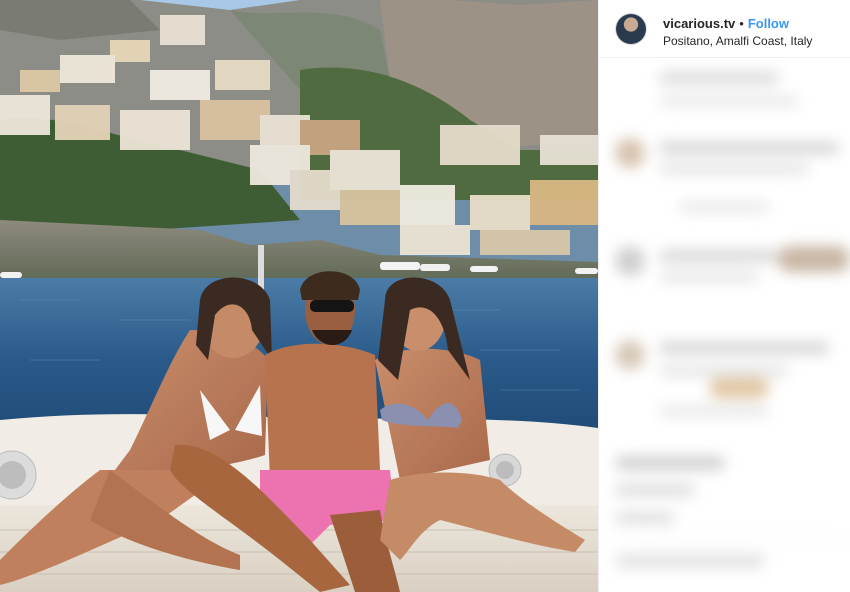  Describe the element at coordinates (768, 23) in the screenshot. I see `follow-button: Follow` at that location.